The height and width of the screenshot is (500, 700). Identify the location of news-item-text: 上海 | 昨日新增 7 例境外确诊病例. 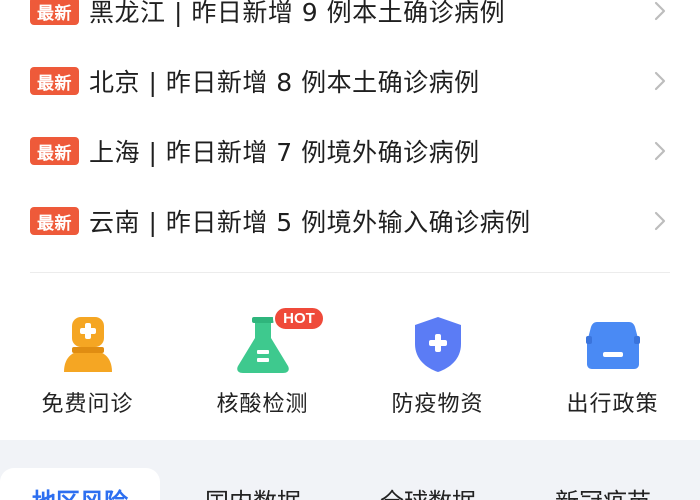
(284, 152).